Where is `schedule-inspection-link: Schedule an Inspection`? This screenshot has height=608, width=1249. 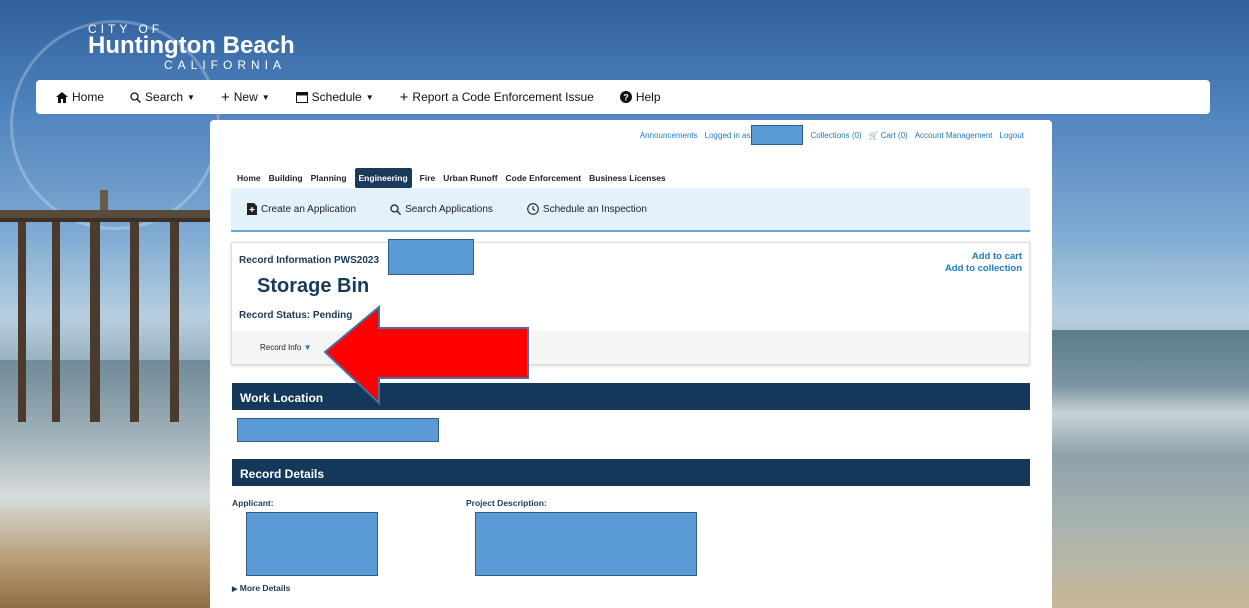 schedule-inspection-link: Schedule an Inspection is located at coordinates (587, 209).